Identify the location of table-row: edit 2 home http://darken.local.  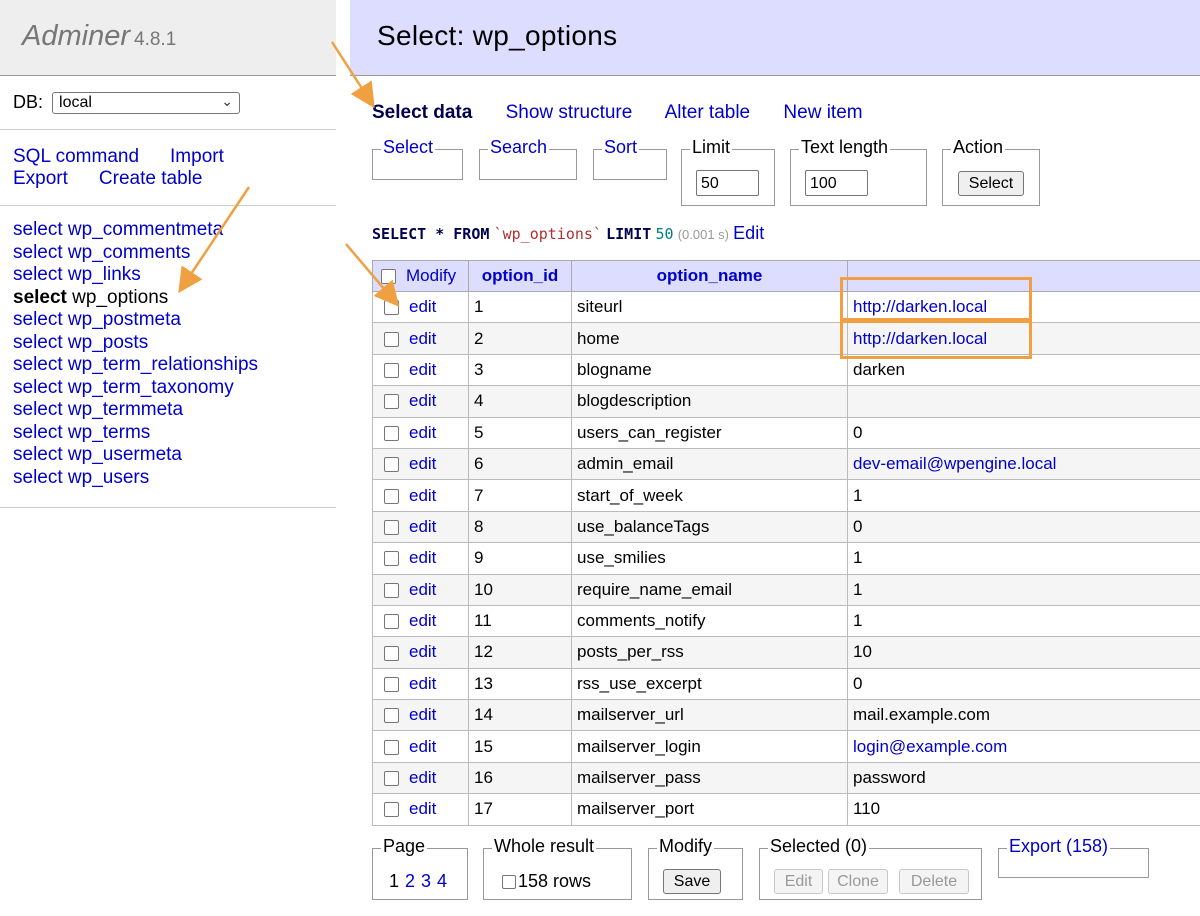
(786, 338).